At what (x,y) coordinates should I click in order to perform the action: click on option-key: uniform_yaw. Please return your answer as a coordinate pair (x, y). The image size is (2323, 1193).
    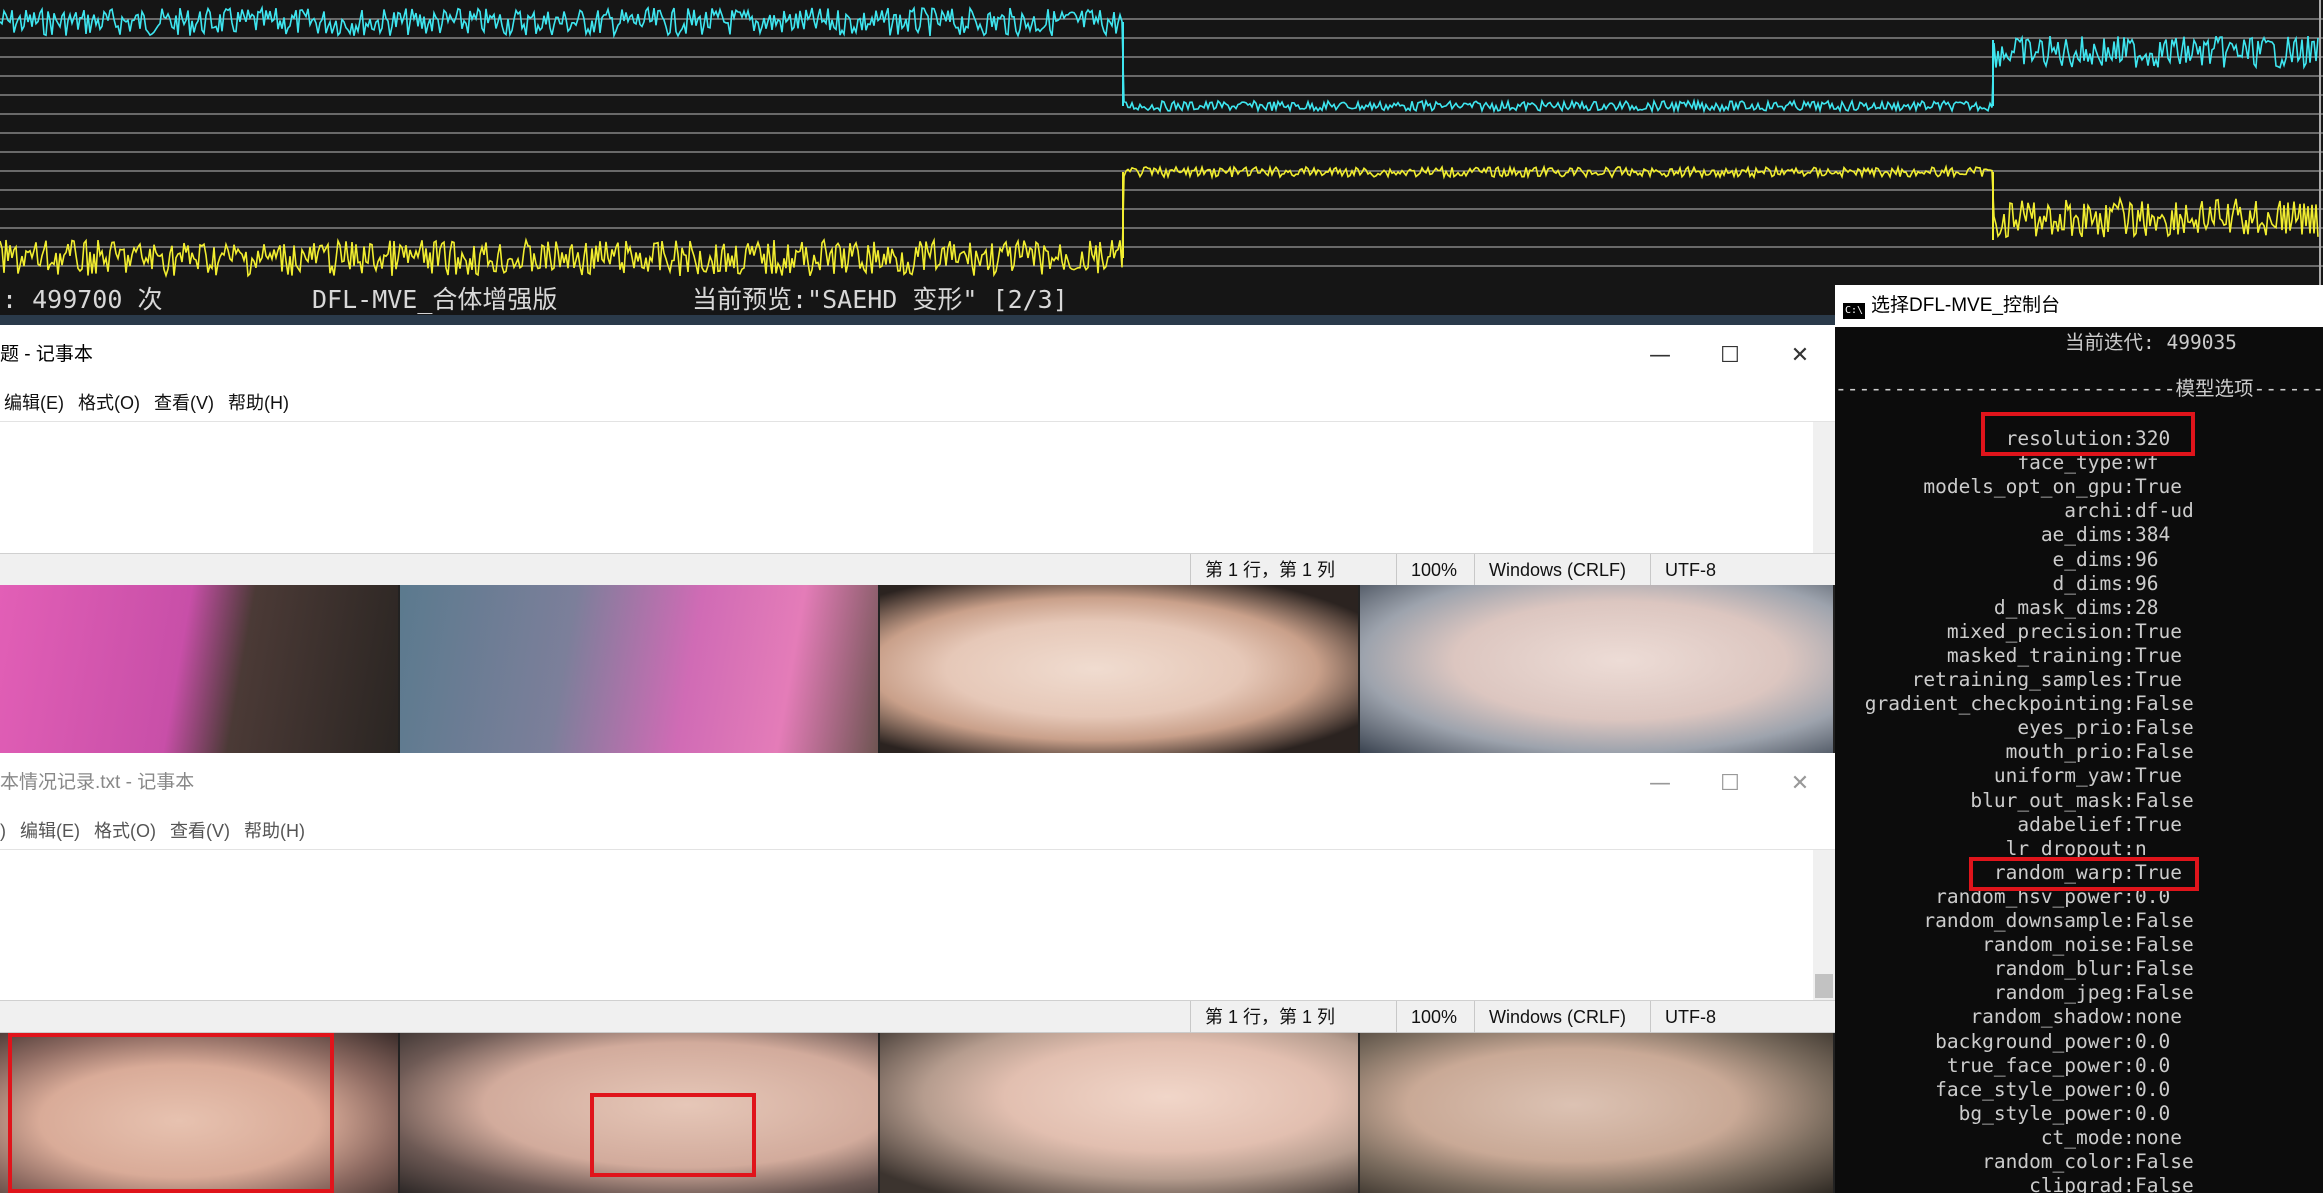
    Looking at the image, I should click on (2058, 776).